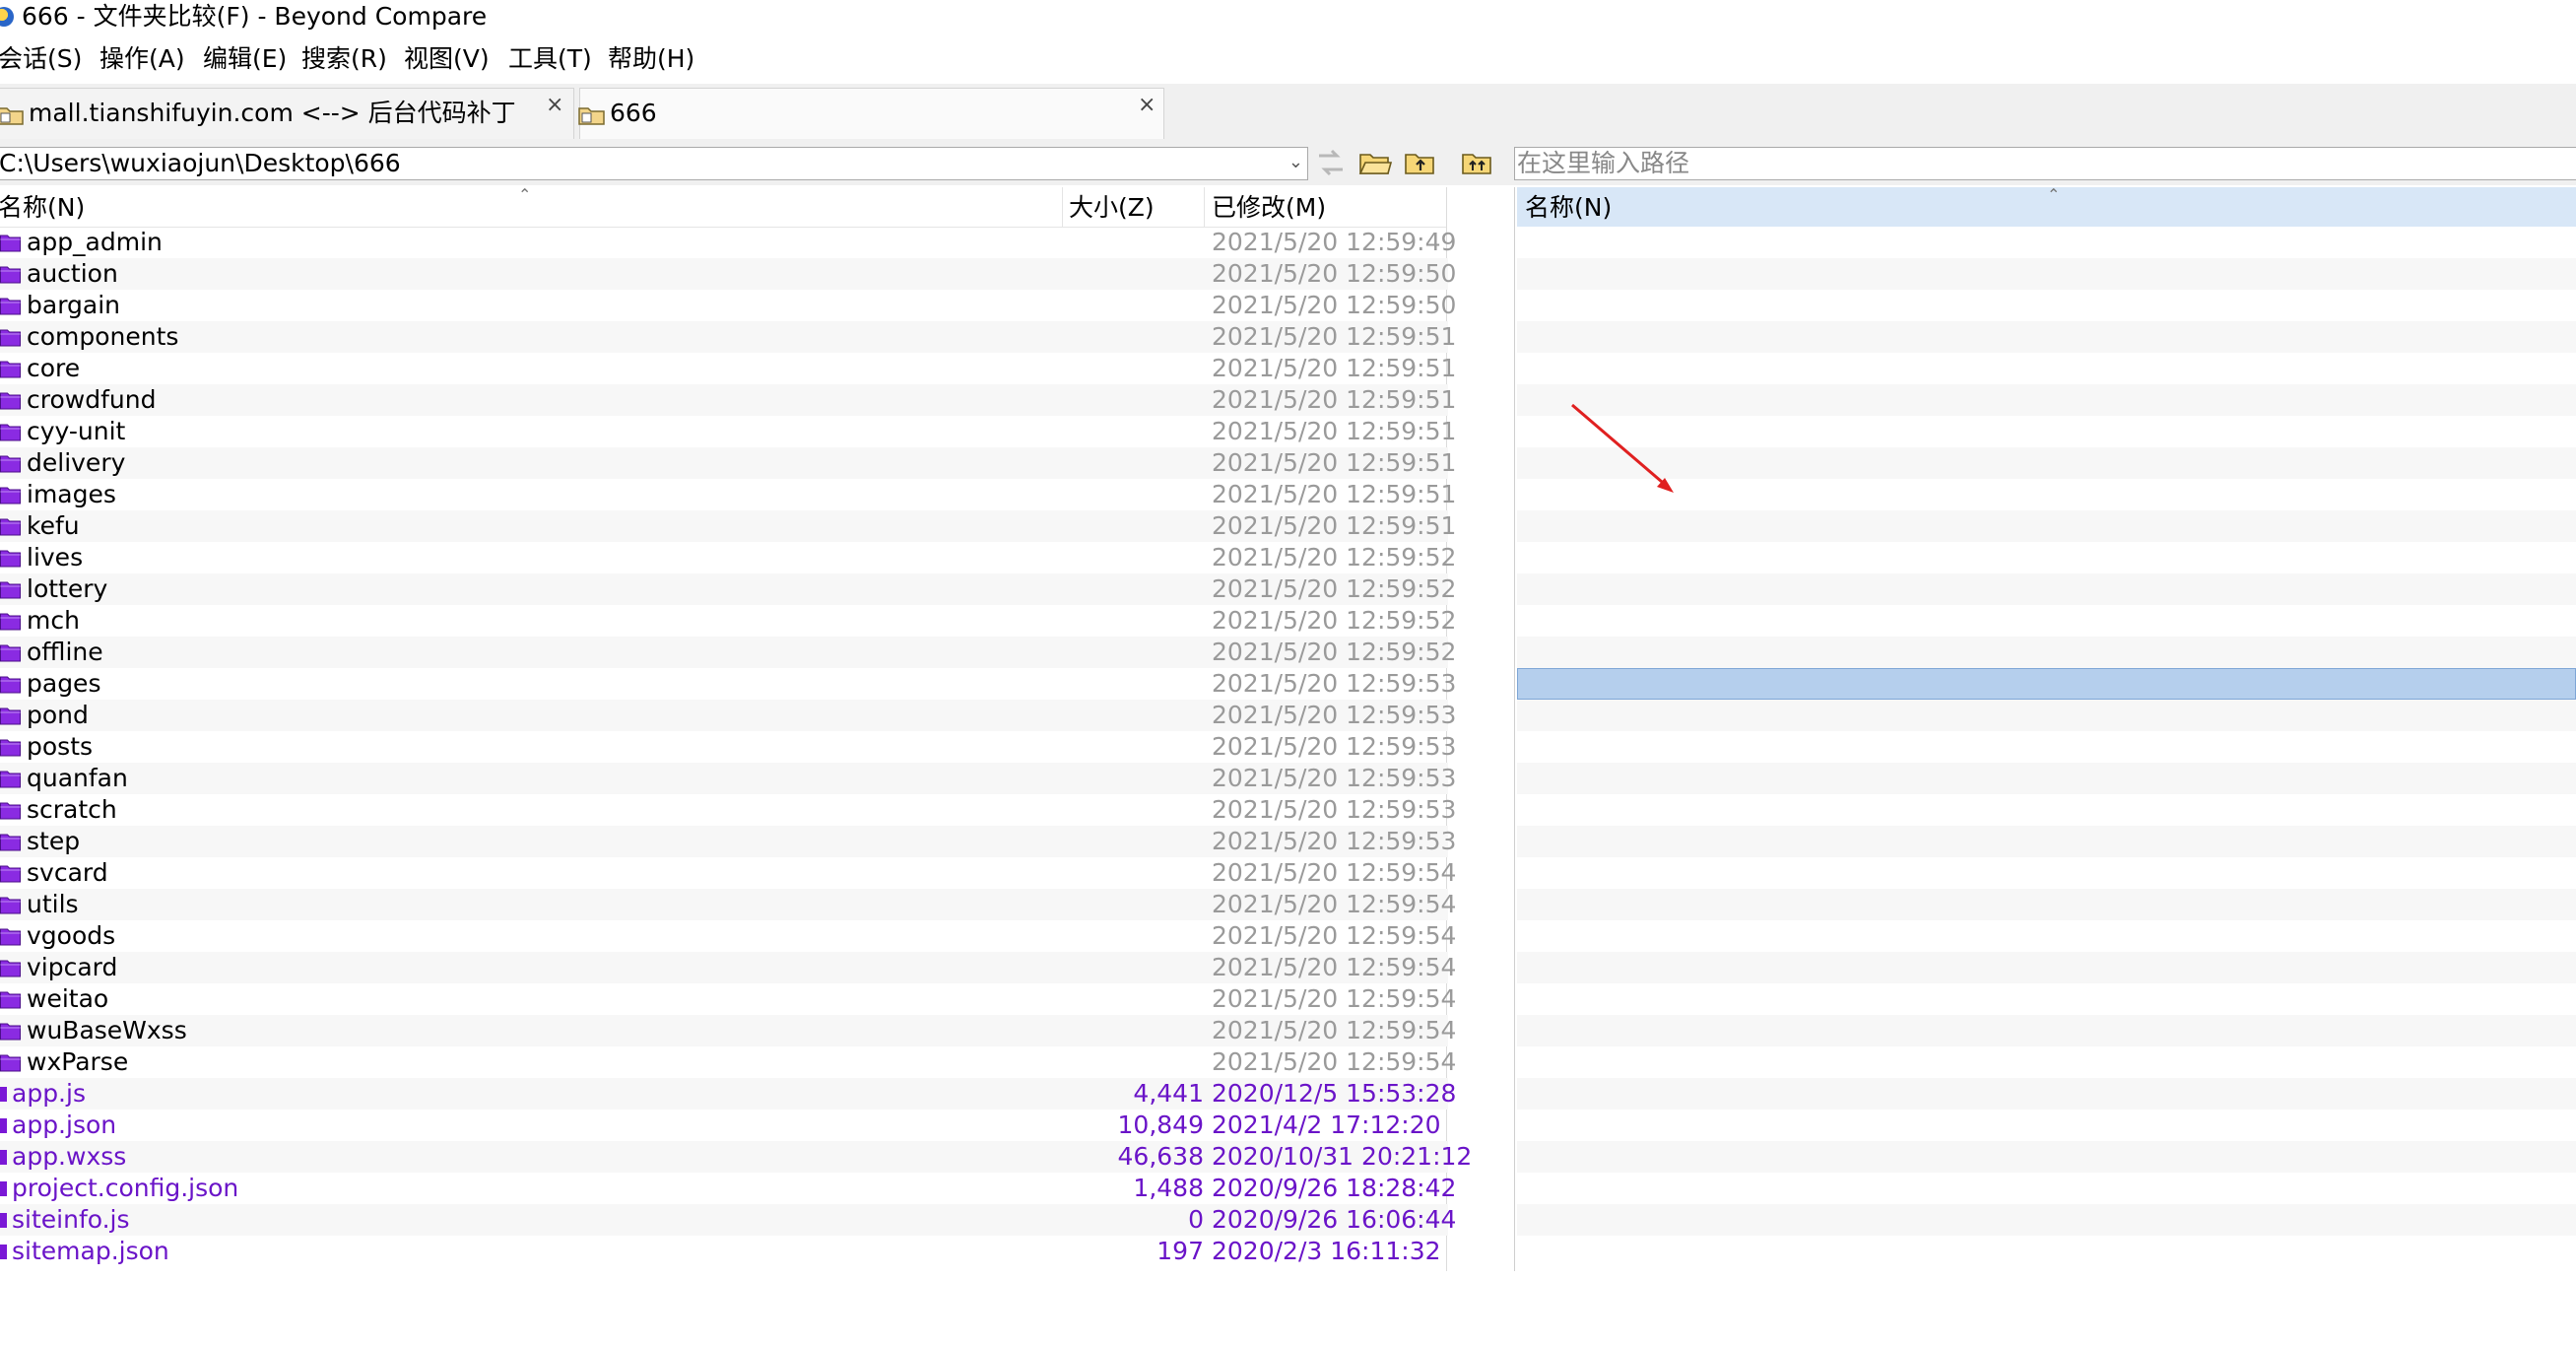  I want to click on file-row: sitemap.json 197 2020/2/3 16:11:32, so click(724, 1251).